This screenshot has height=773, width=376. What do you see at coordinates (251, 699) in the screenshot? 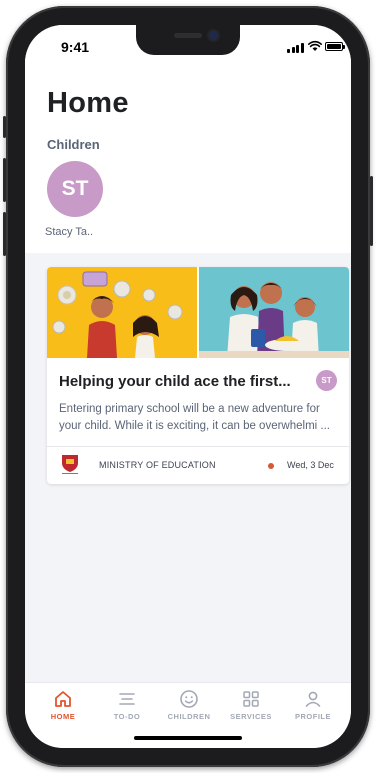
I see `grid-icon` at bounding box center [251, 699].